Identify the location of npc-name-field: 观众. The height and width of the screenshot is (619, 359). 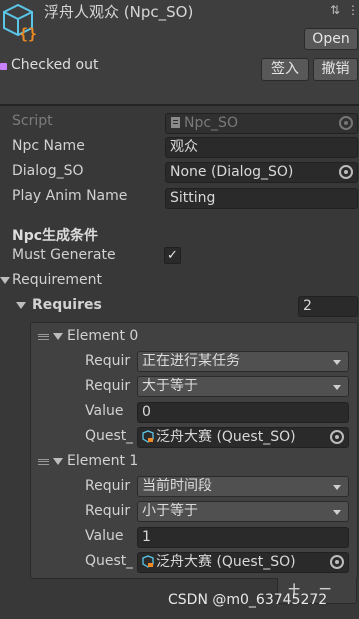
(261, 147).